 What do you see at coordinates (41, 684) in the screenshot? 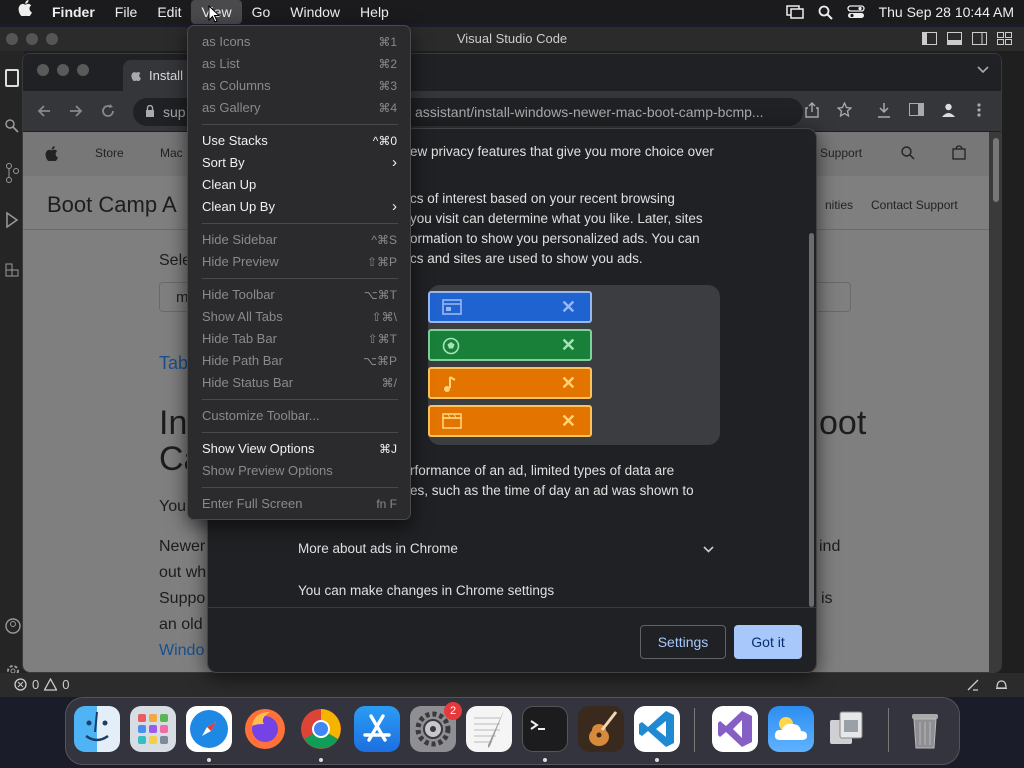
I see `problems-indicator: 0 0` at bounding box center [41, 684].